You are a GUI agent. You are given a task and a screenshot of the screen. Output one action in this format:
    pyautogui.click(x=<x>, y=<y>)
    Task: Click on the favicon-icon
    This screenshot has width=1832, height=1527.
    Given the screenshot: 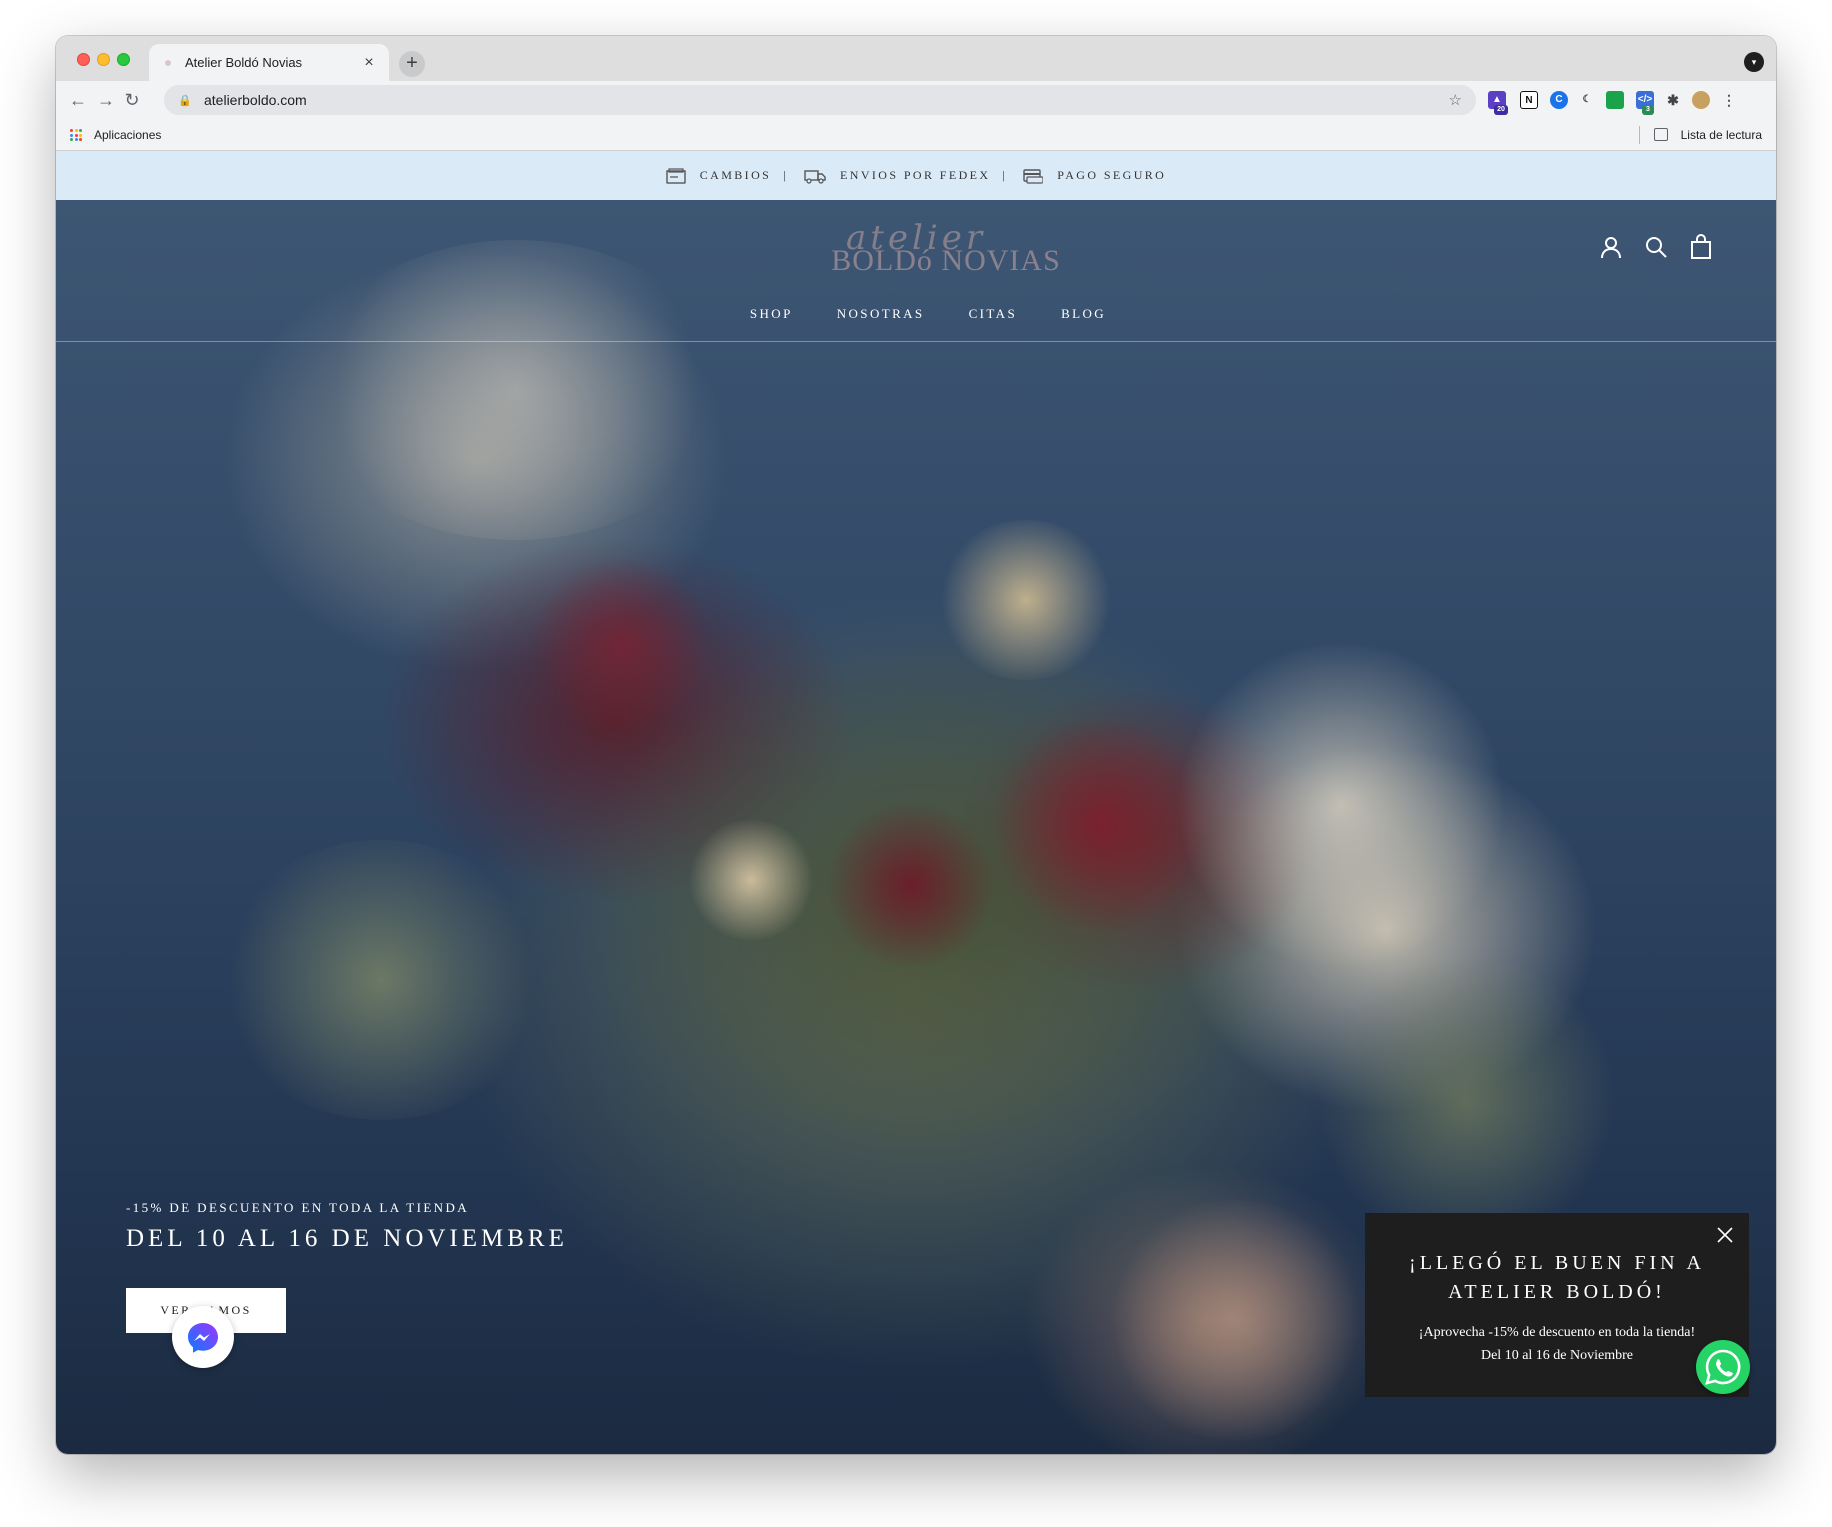 What is the action you would take?
    pyautogui.click(x=168, y=62)
    